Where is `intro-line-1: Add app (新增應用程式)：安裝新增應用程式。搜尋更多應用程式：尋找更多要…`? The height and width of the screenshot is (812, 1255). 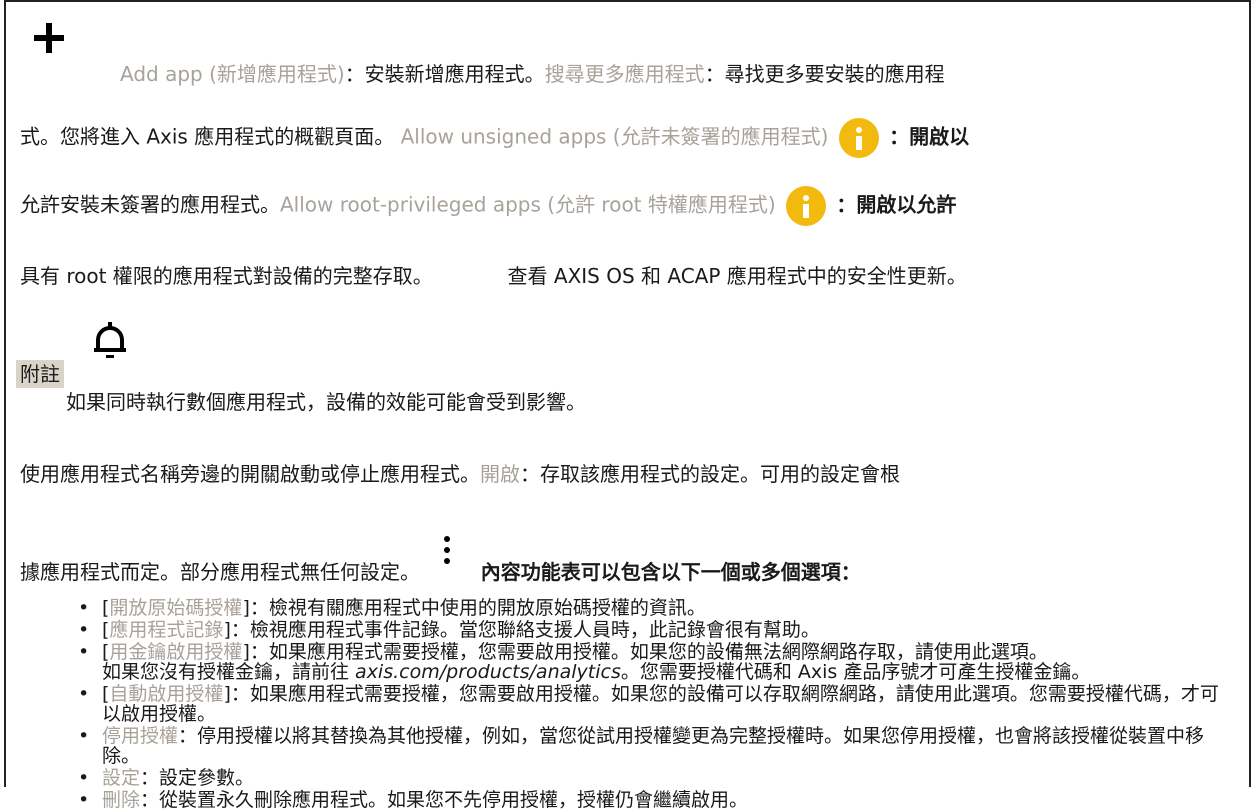
intro-line-1: Add app (新增應用程式)：安裝新增應用程式。搜尋更多應用程式：尋找更多要… is located at coordinates (532, 74).